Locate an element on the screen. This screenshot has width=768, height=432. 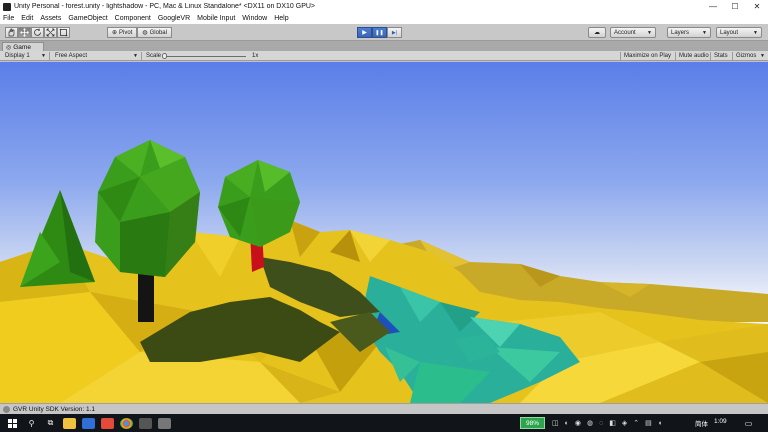
tray-icon: ◉ is located at coordinates (578, 423).